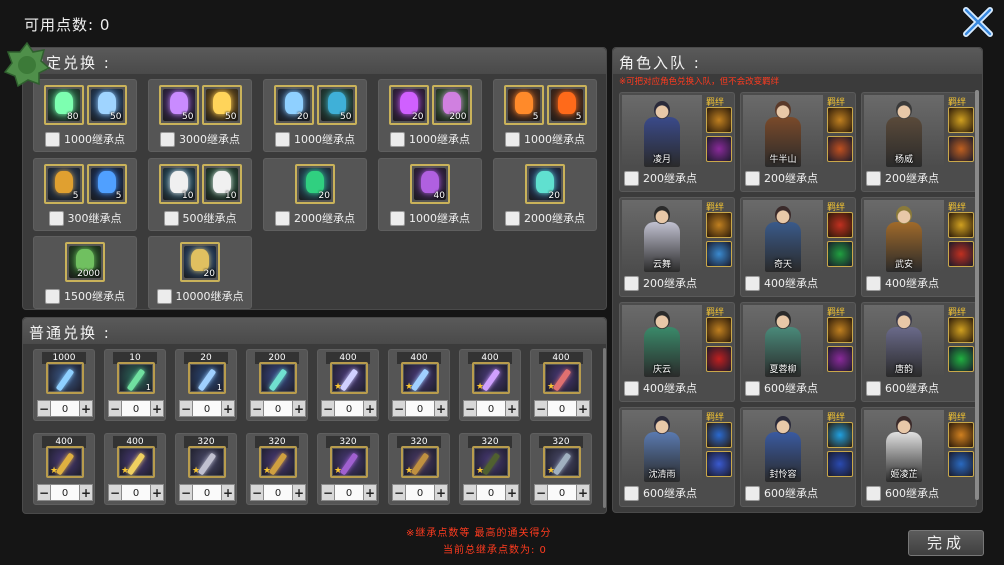  I want to click on green-gem-icon: 1, so click(136, 378).